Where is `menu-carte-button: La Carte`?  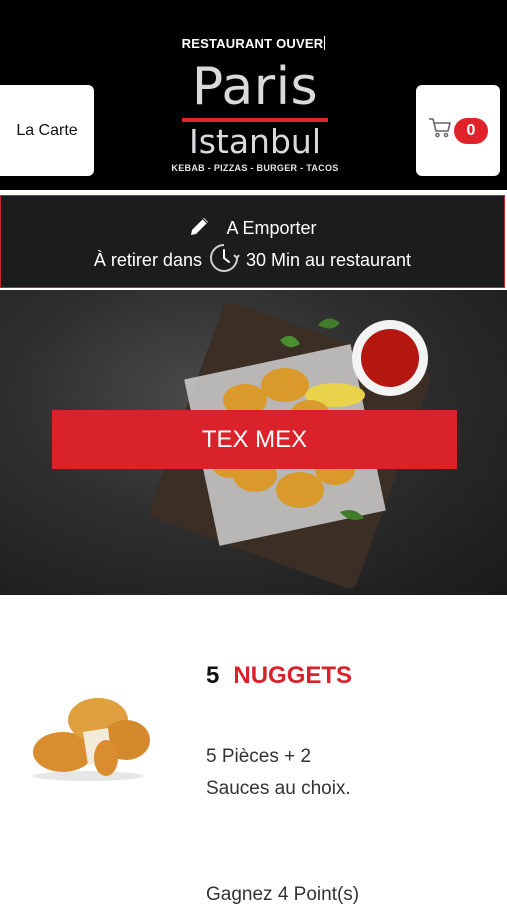
menu-carte-button: La Carte is located at coordinates (47, 130).